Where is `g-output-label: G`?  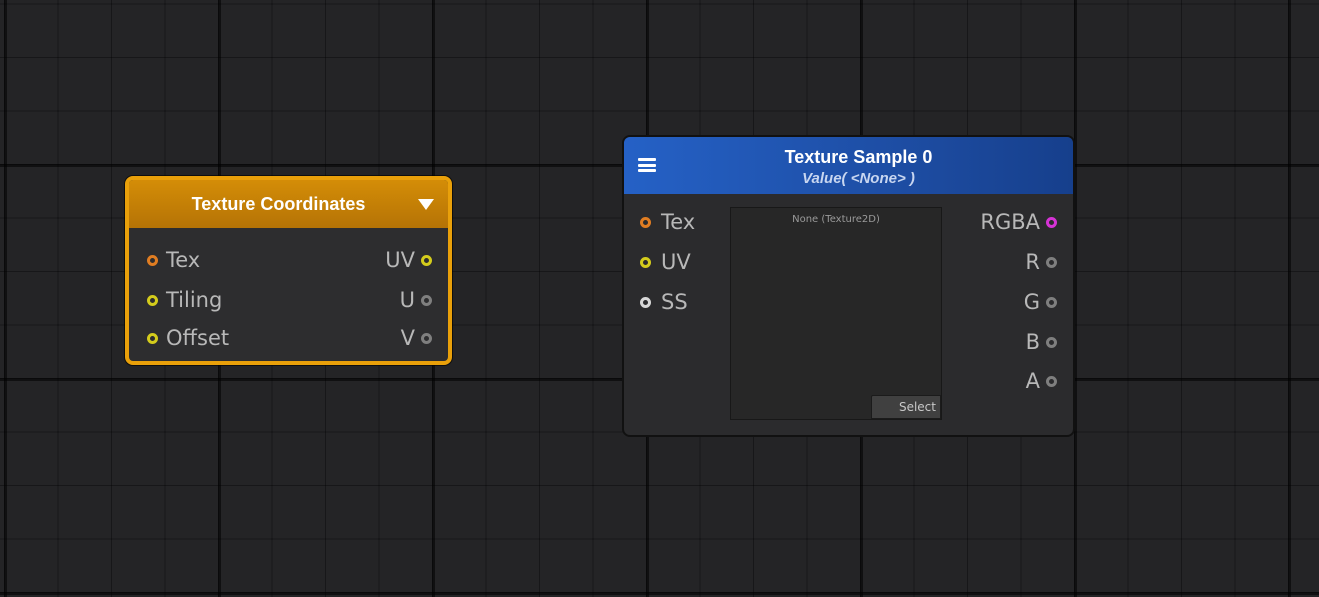
g-output-label: G is located at coordinates (1031, 301).